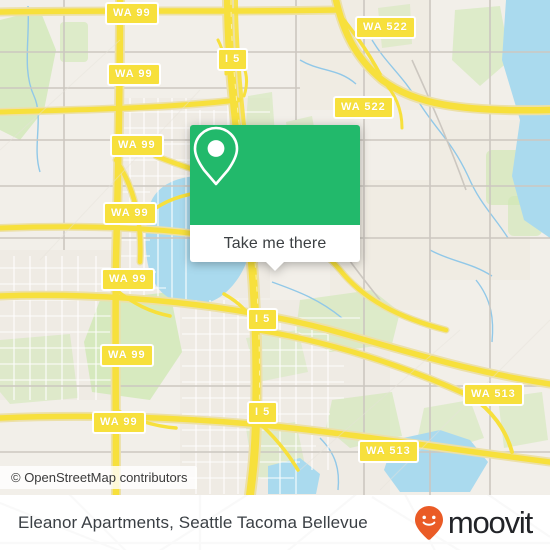 This screenshot has width=550, height=550. I want to click on location-info-card: Take me there, so click(275, 198).